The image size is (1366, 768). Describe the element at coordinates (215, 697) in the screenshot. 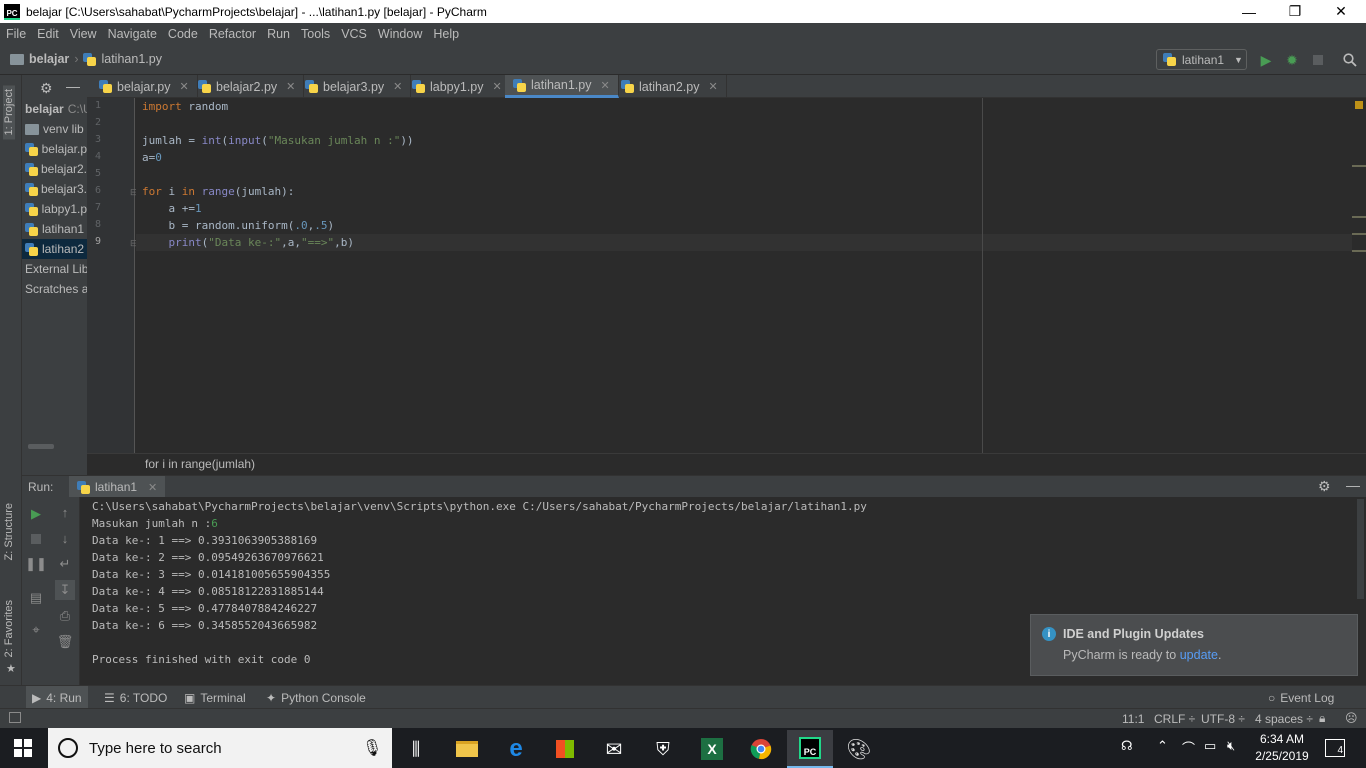

I see `tab-terminal: ▣ Terminal` at that location.